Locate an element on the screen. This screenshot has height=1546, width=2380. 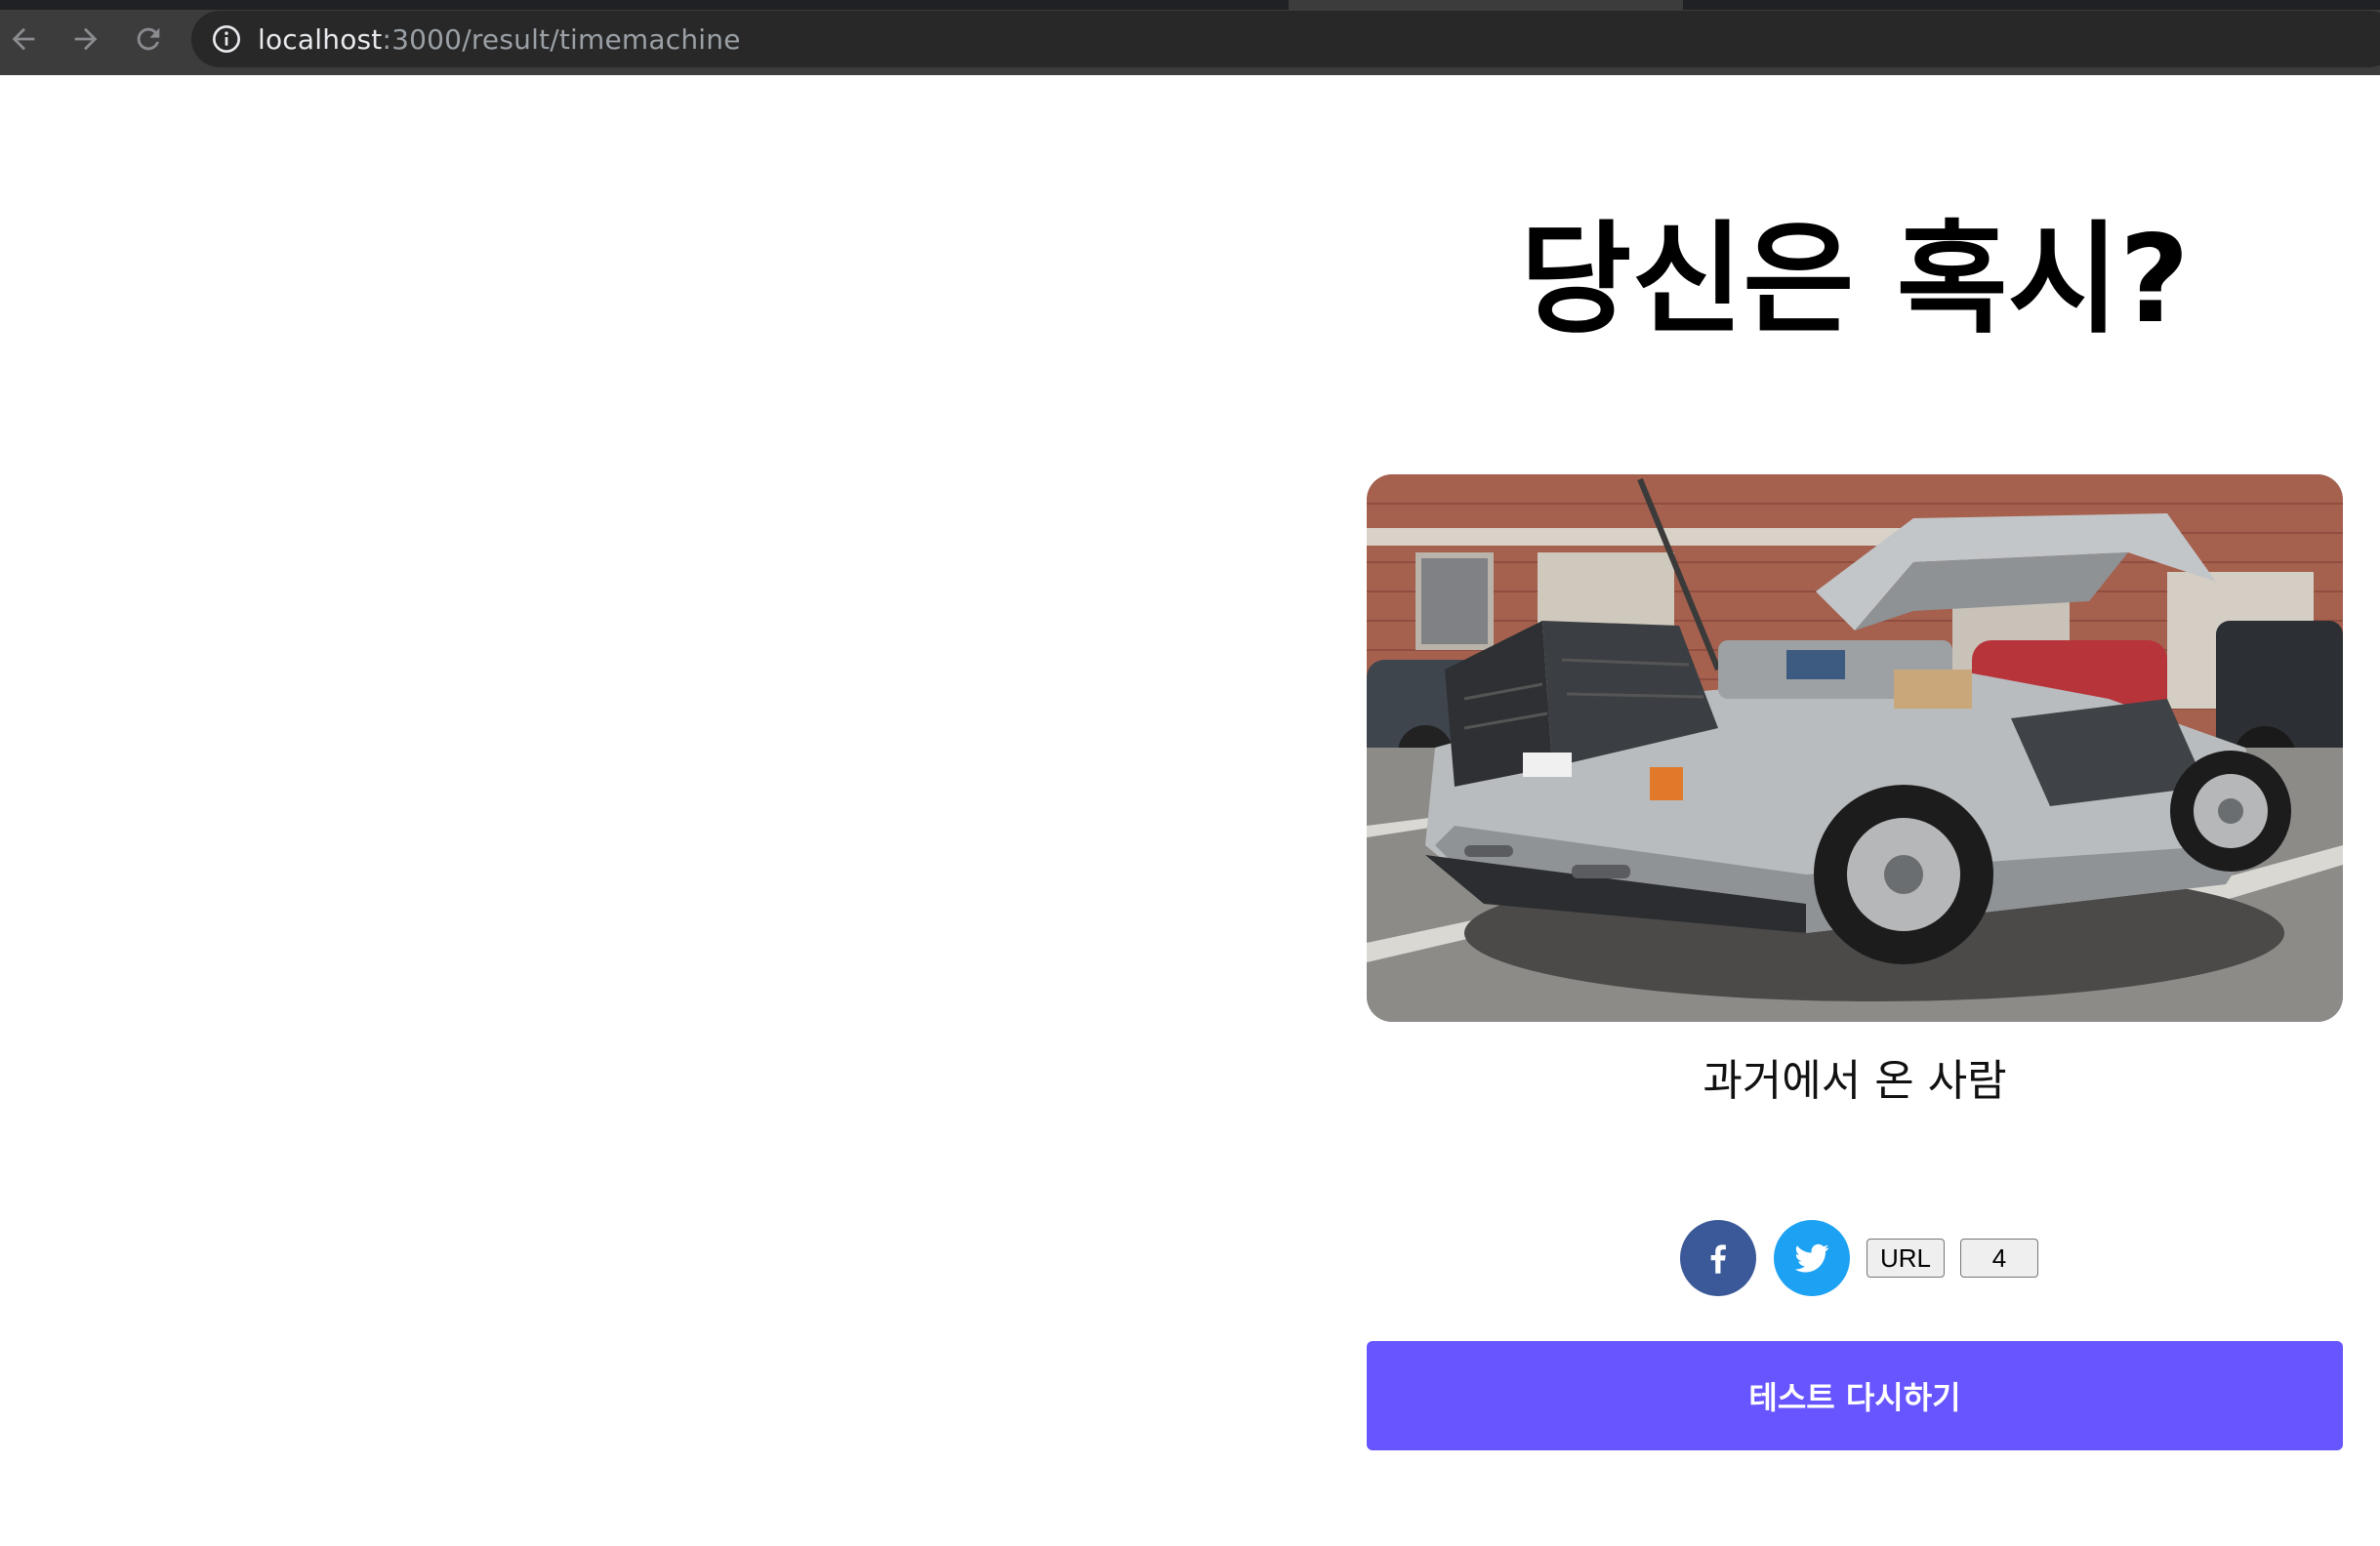
twitter-icon is located at coordinates (1811, 1258).